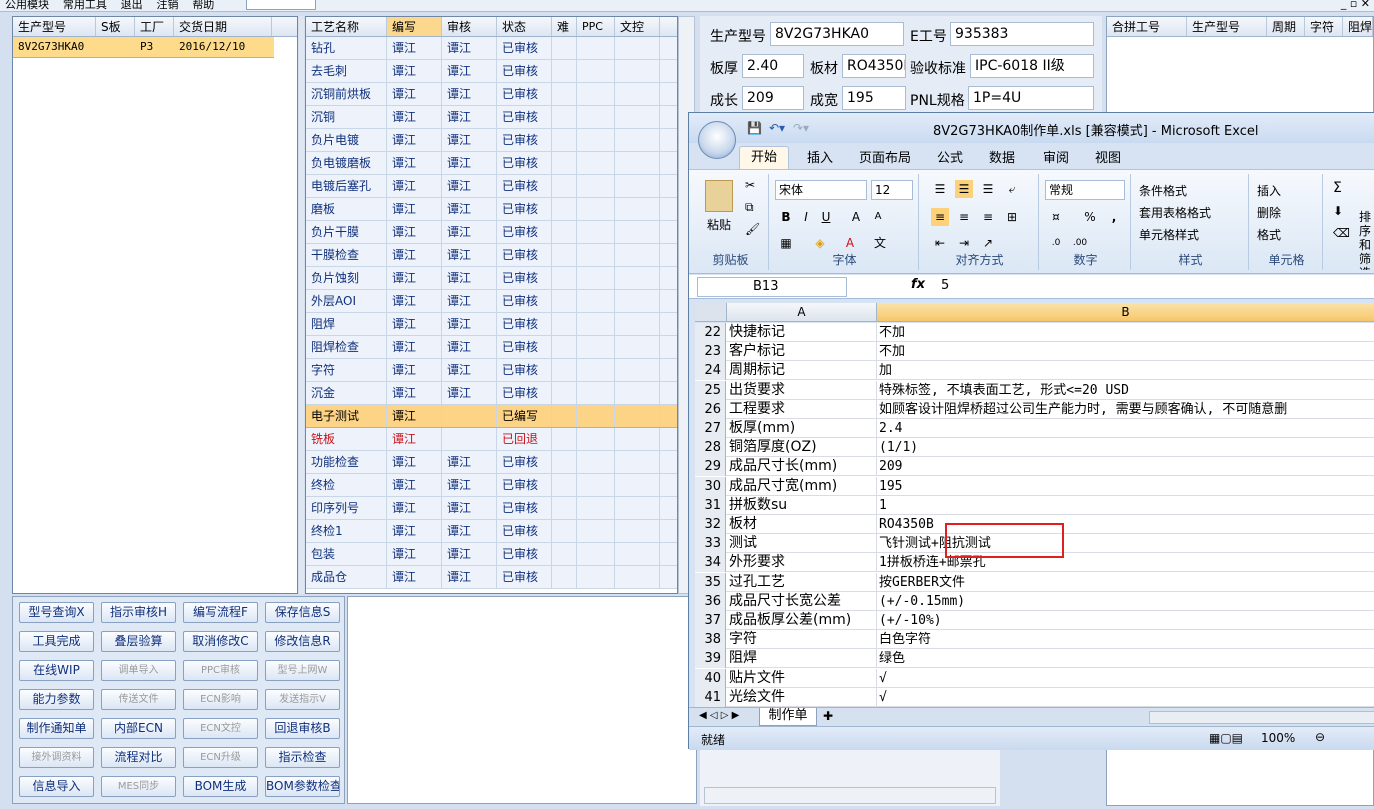 The image size is (1374, 809). Describe the element at coordinates (773, 98) in the screenshot. I see `field-length: 209` at that location.